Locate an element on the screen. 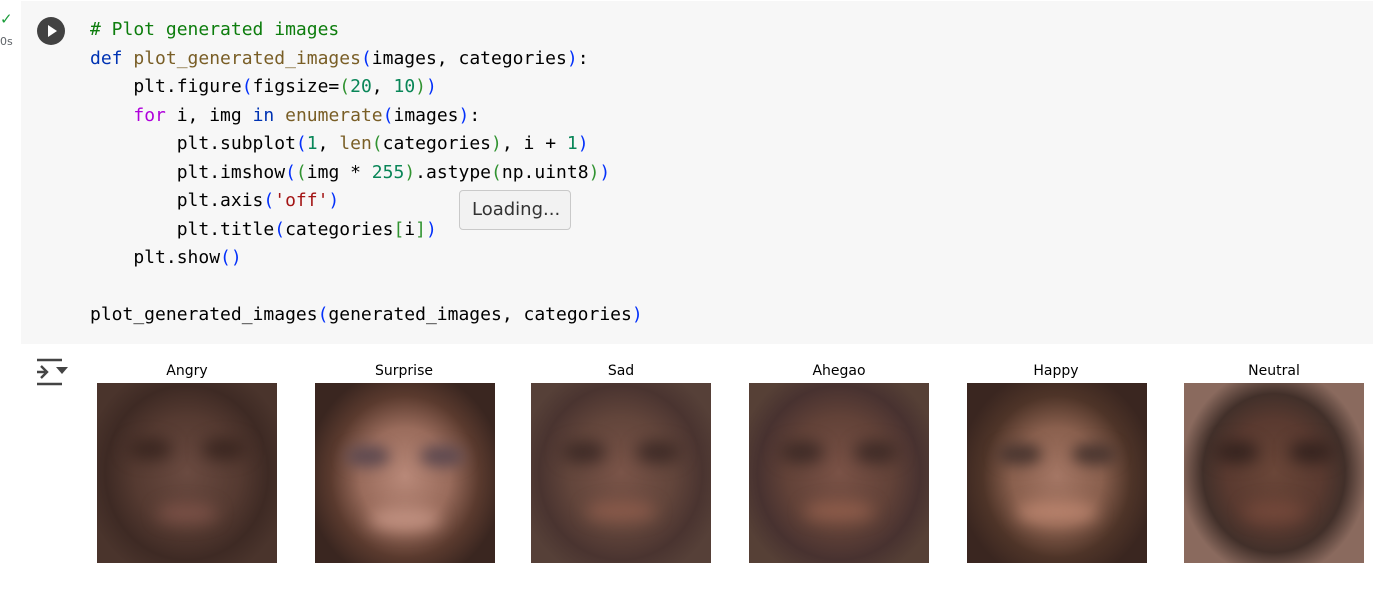  code-line: # Plot generated images is located at coordinates (215, 29).